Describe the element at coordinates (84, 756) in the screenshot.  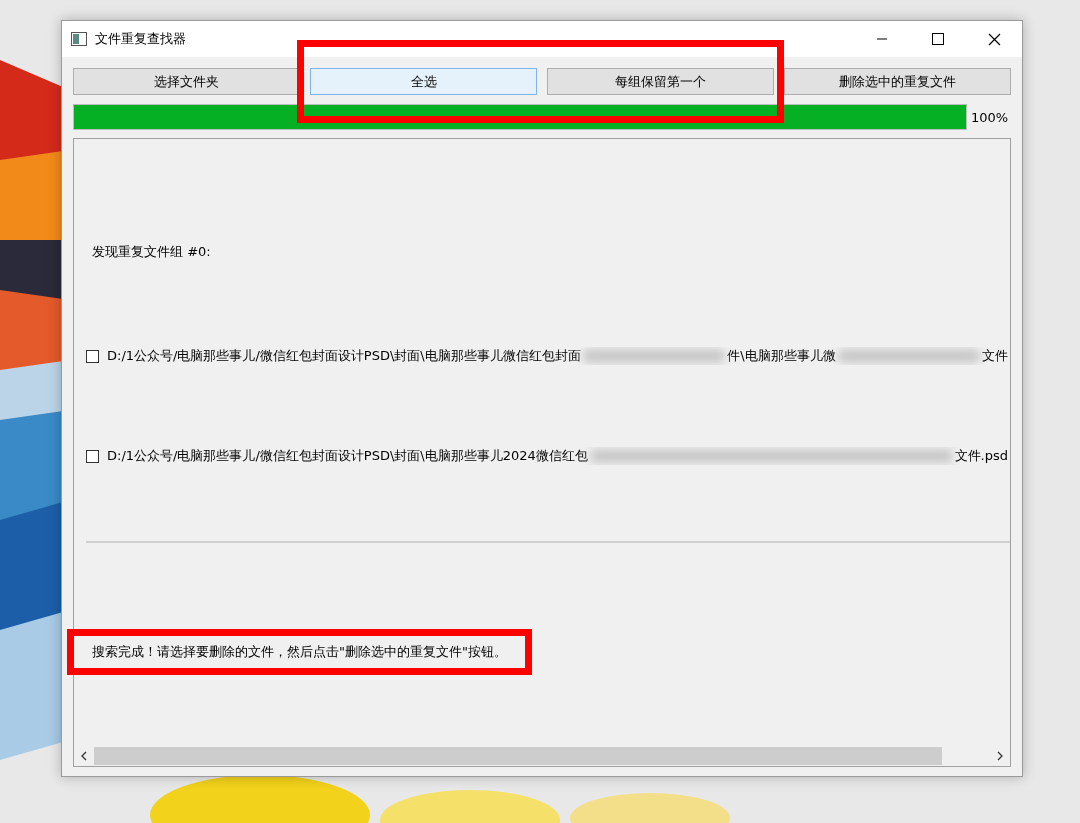
I see `scroll-left-icon` at that location.